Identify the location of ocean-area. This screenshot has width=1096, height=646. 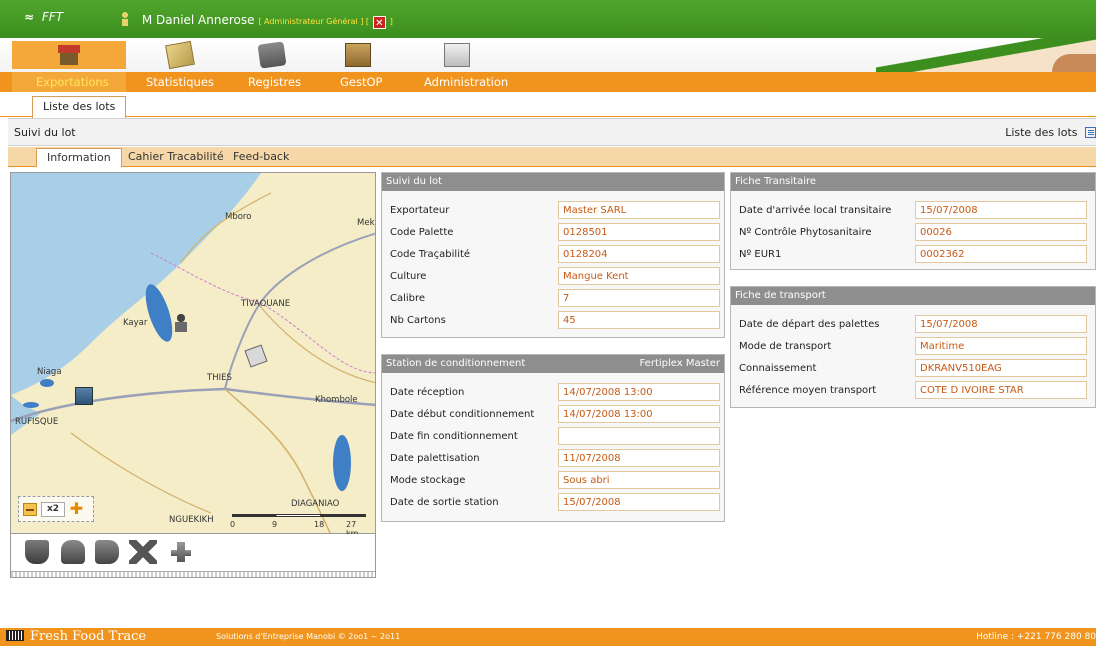
(136, 284).